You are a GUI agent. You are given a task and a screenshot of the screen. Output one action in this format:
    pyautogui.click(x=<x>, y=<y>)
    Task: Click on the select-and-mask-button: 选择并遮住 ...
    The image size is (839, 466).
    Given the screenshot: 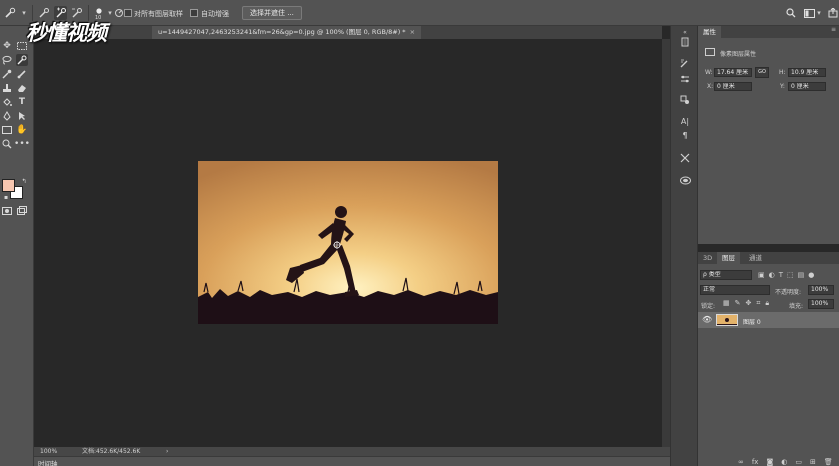 What is the action you would take?
    pyautogui.click(x=272, y=13)
    